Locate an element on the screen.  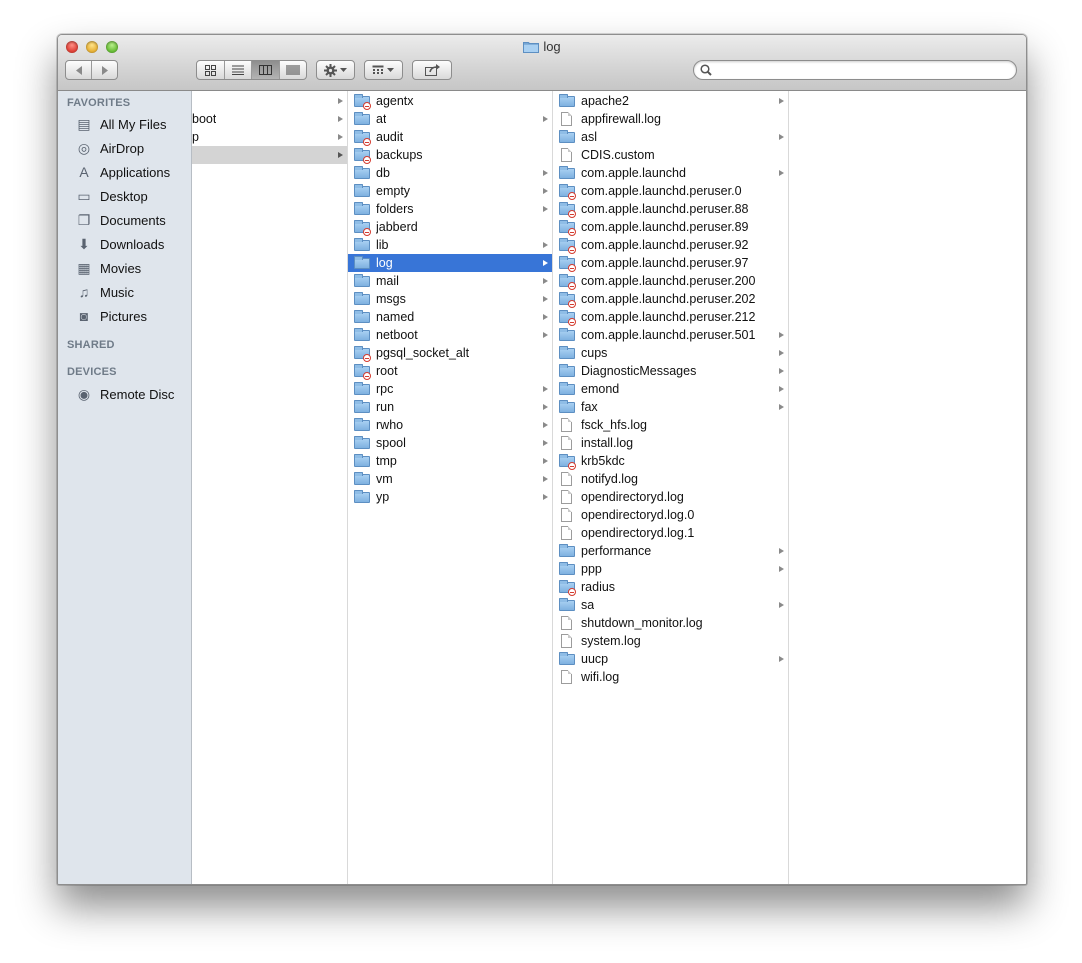
folder-row: com.apple.launchd.peruser.97 is located at coordinates (670, 263).